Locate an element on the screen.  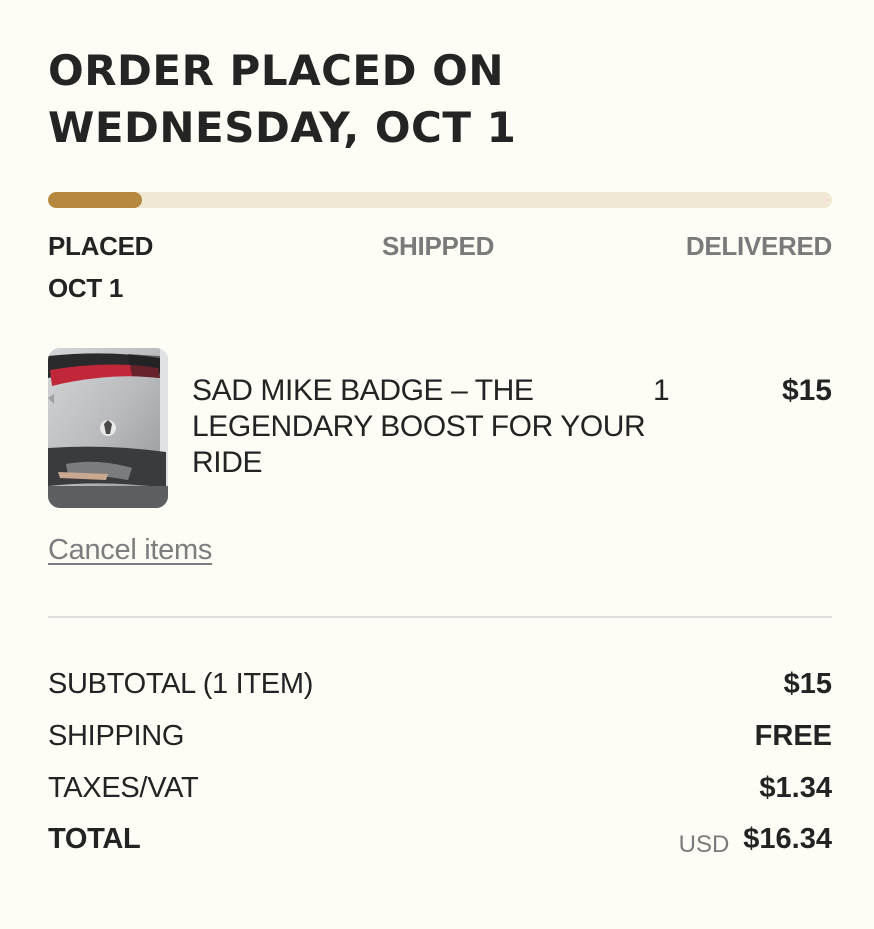
subtotal-row: SUBTOTAL (1 ITEM) $15 is located at coordinates (440, 684).